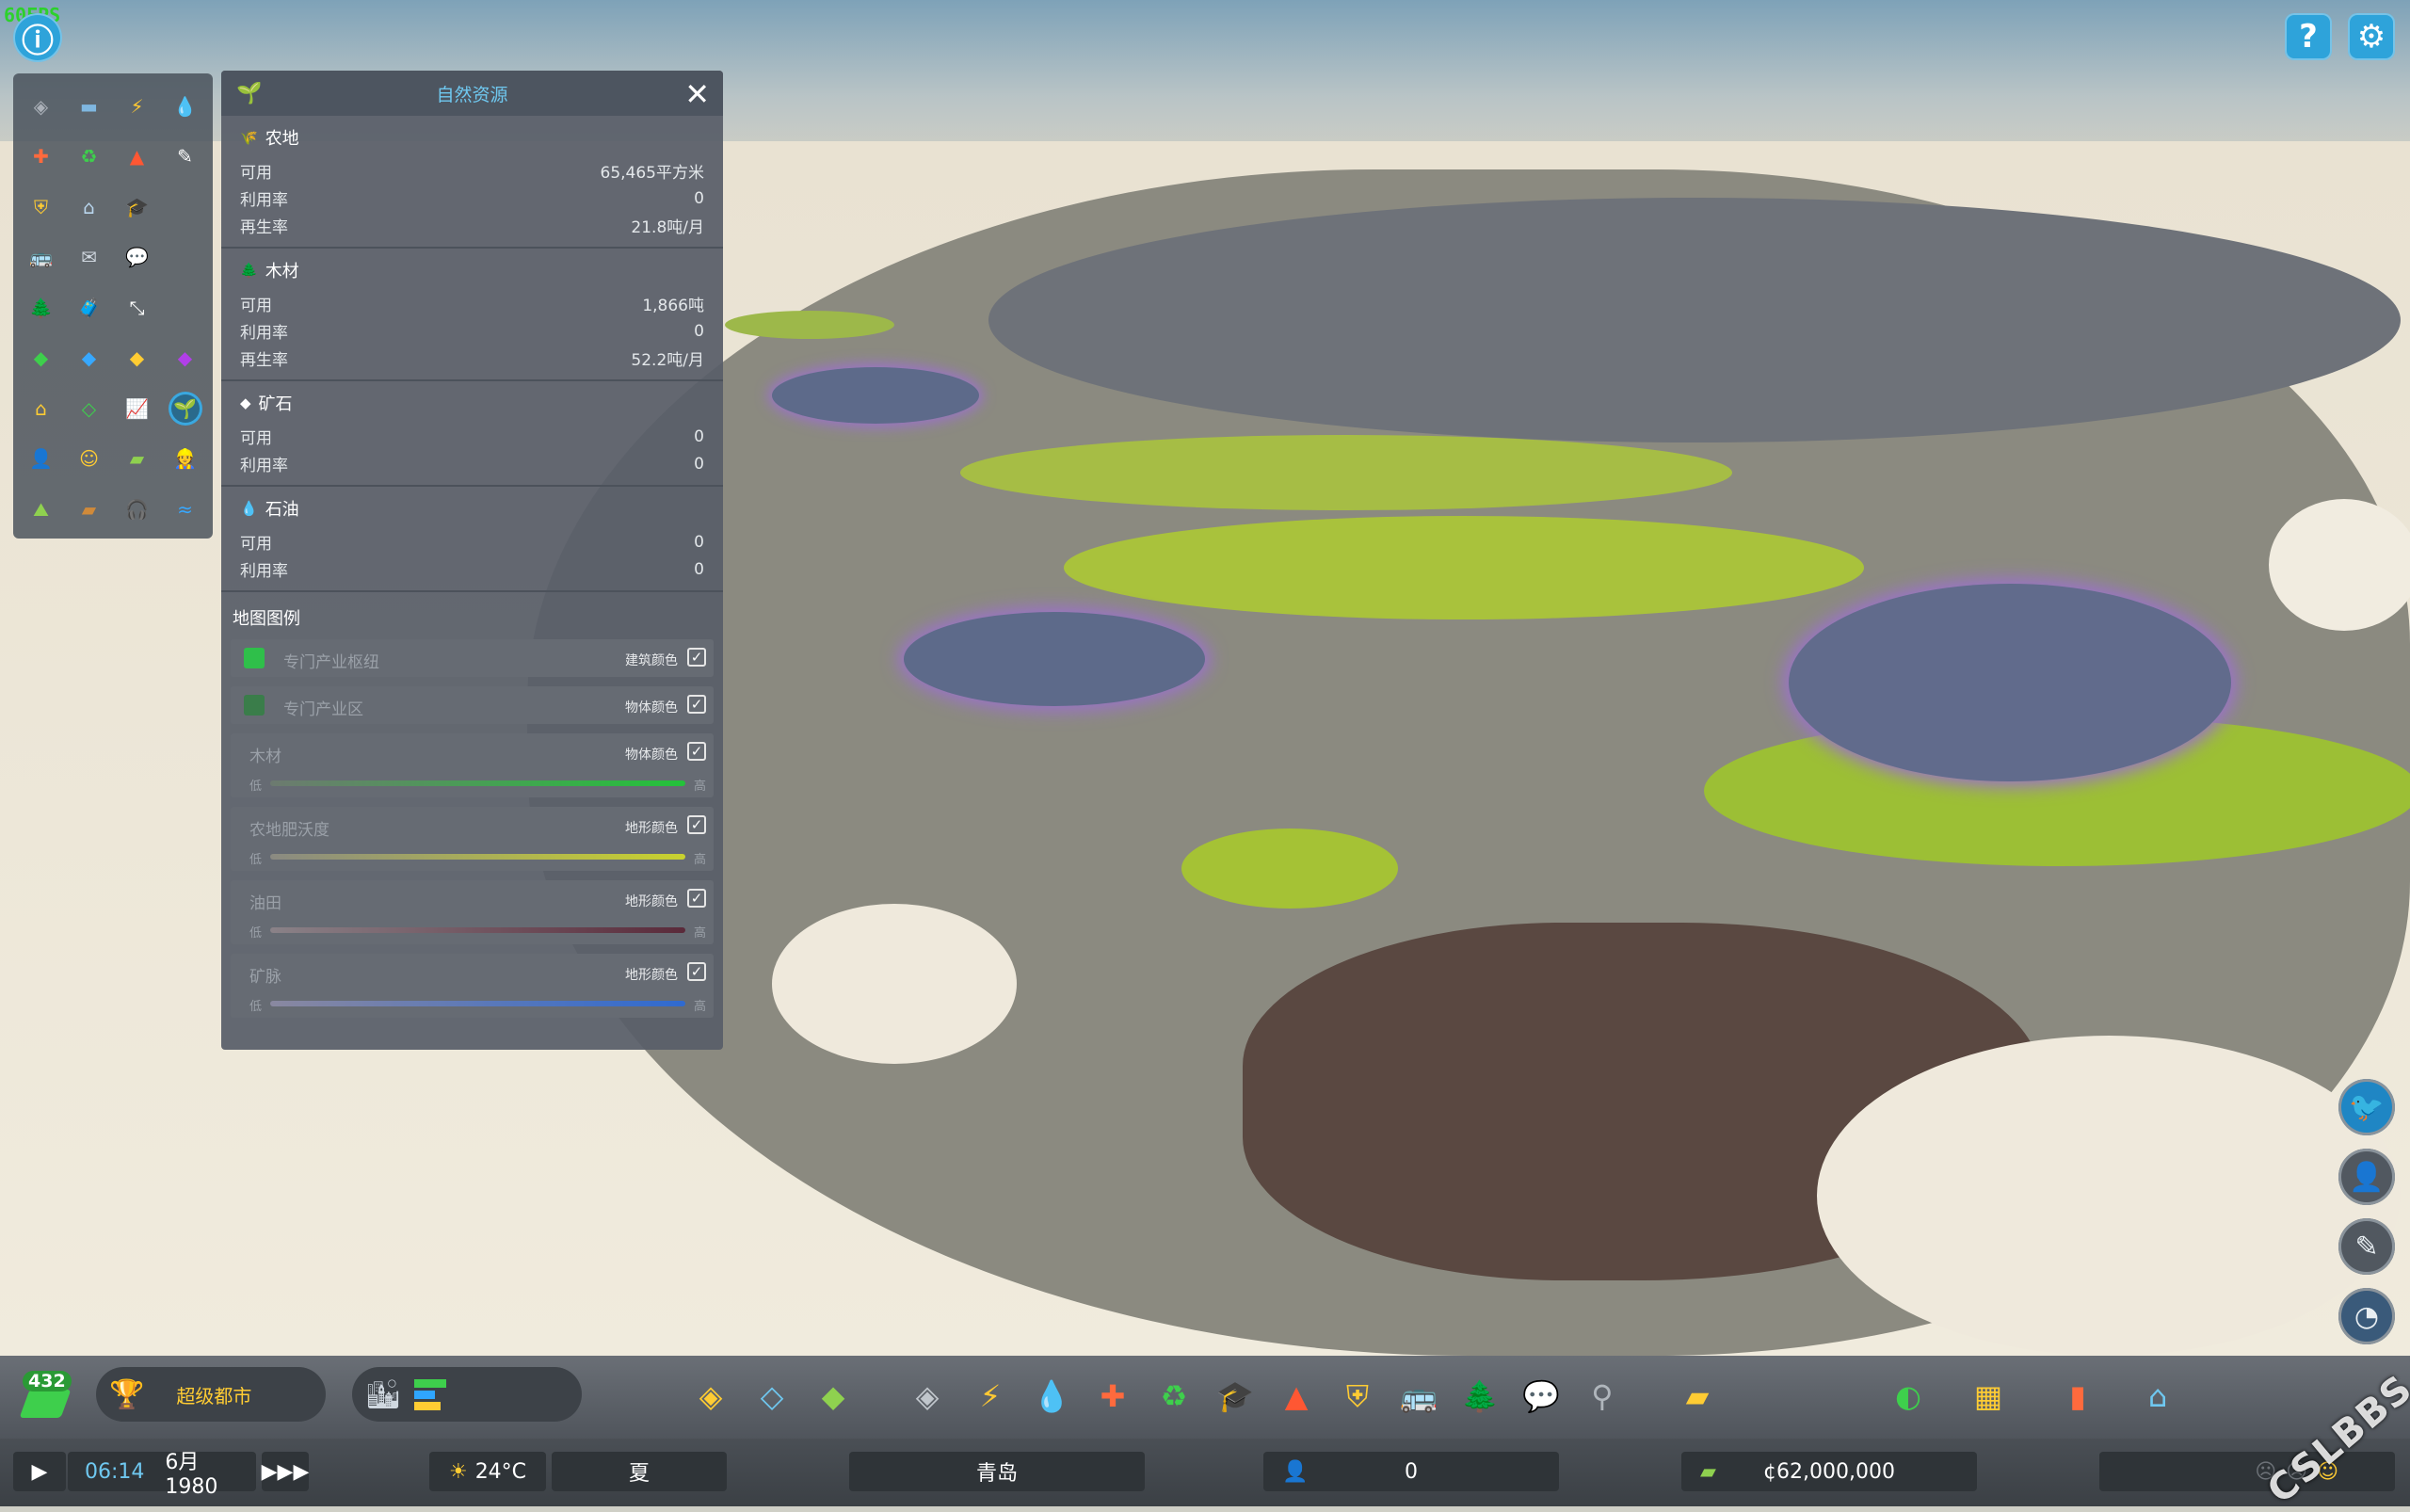  I want to click on info-view-mail: ✉, so click(89, 258).